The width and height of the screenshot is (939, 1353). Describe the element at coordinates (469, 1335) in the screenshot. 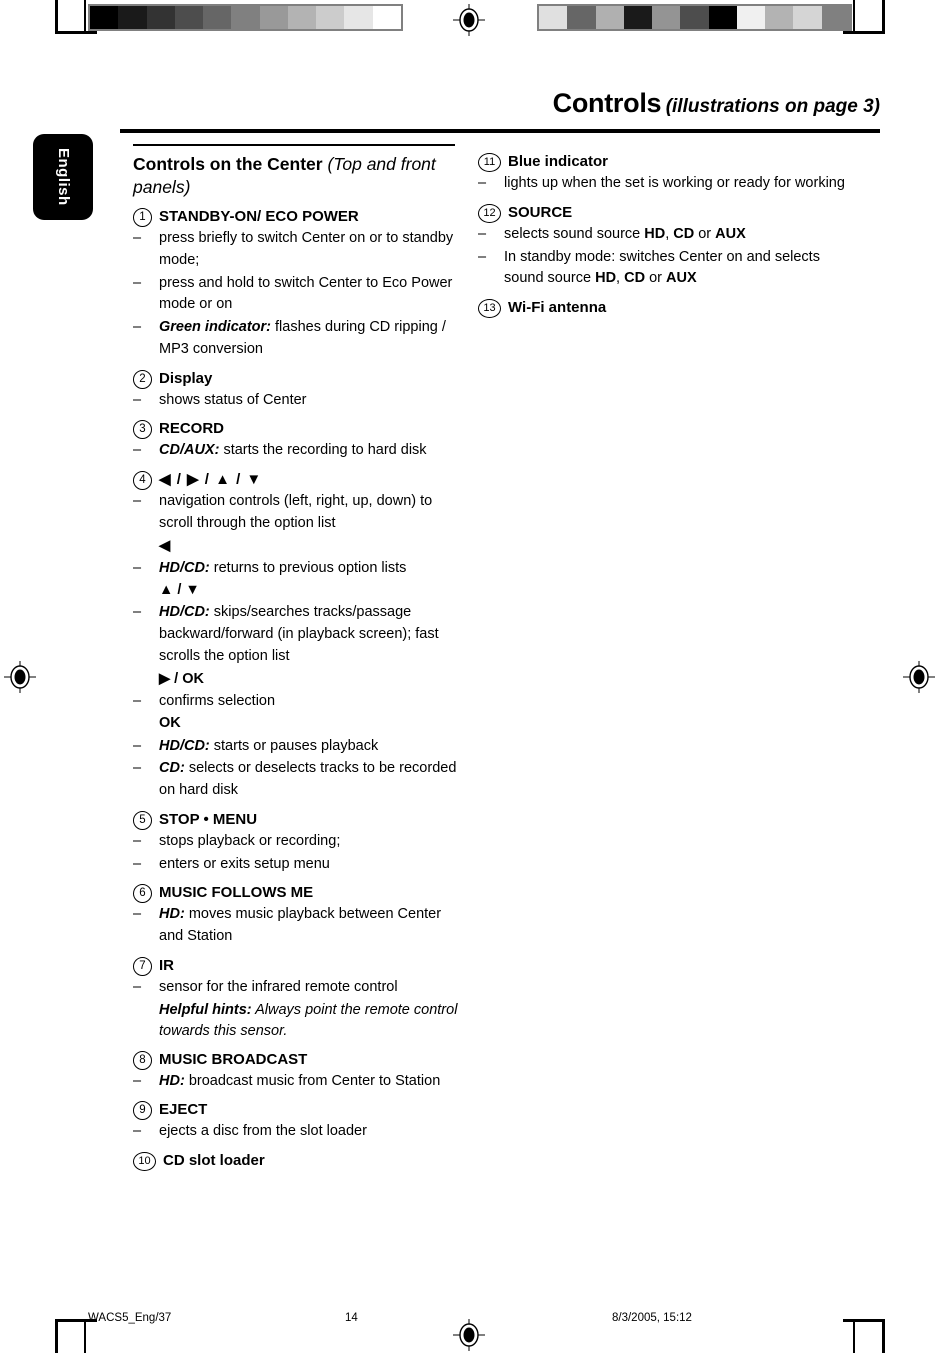

I see `registration-mark-bottom` at that location.